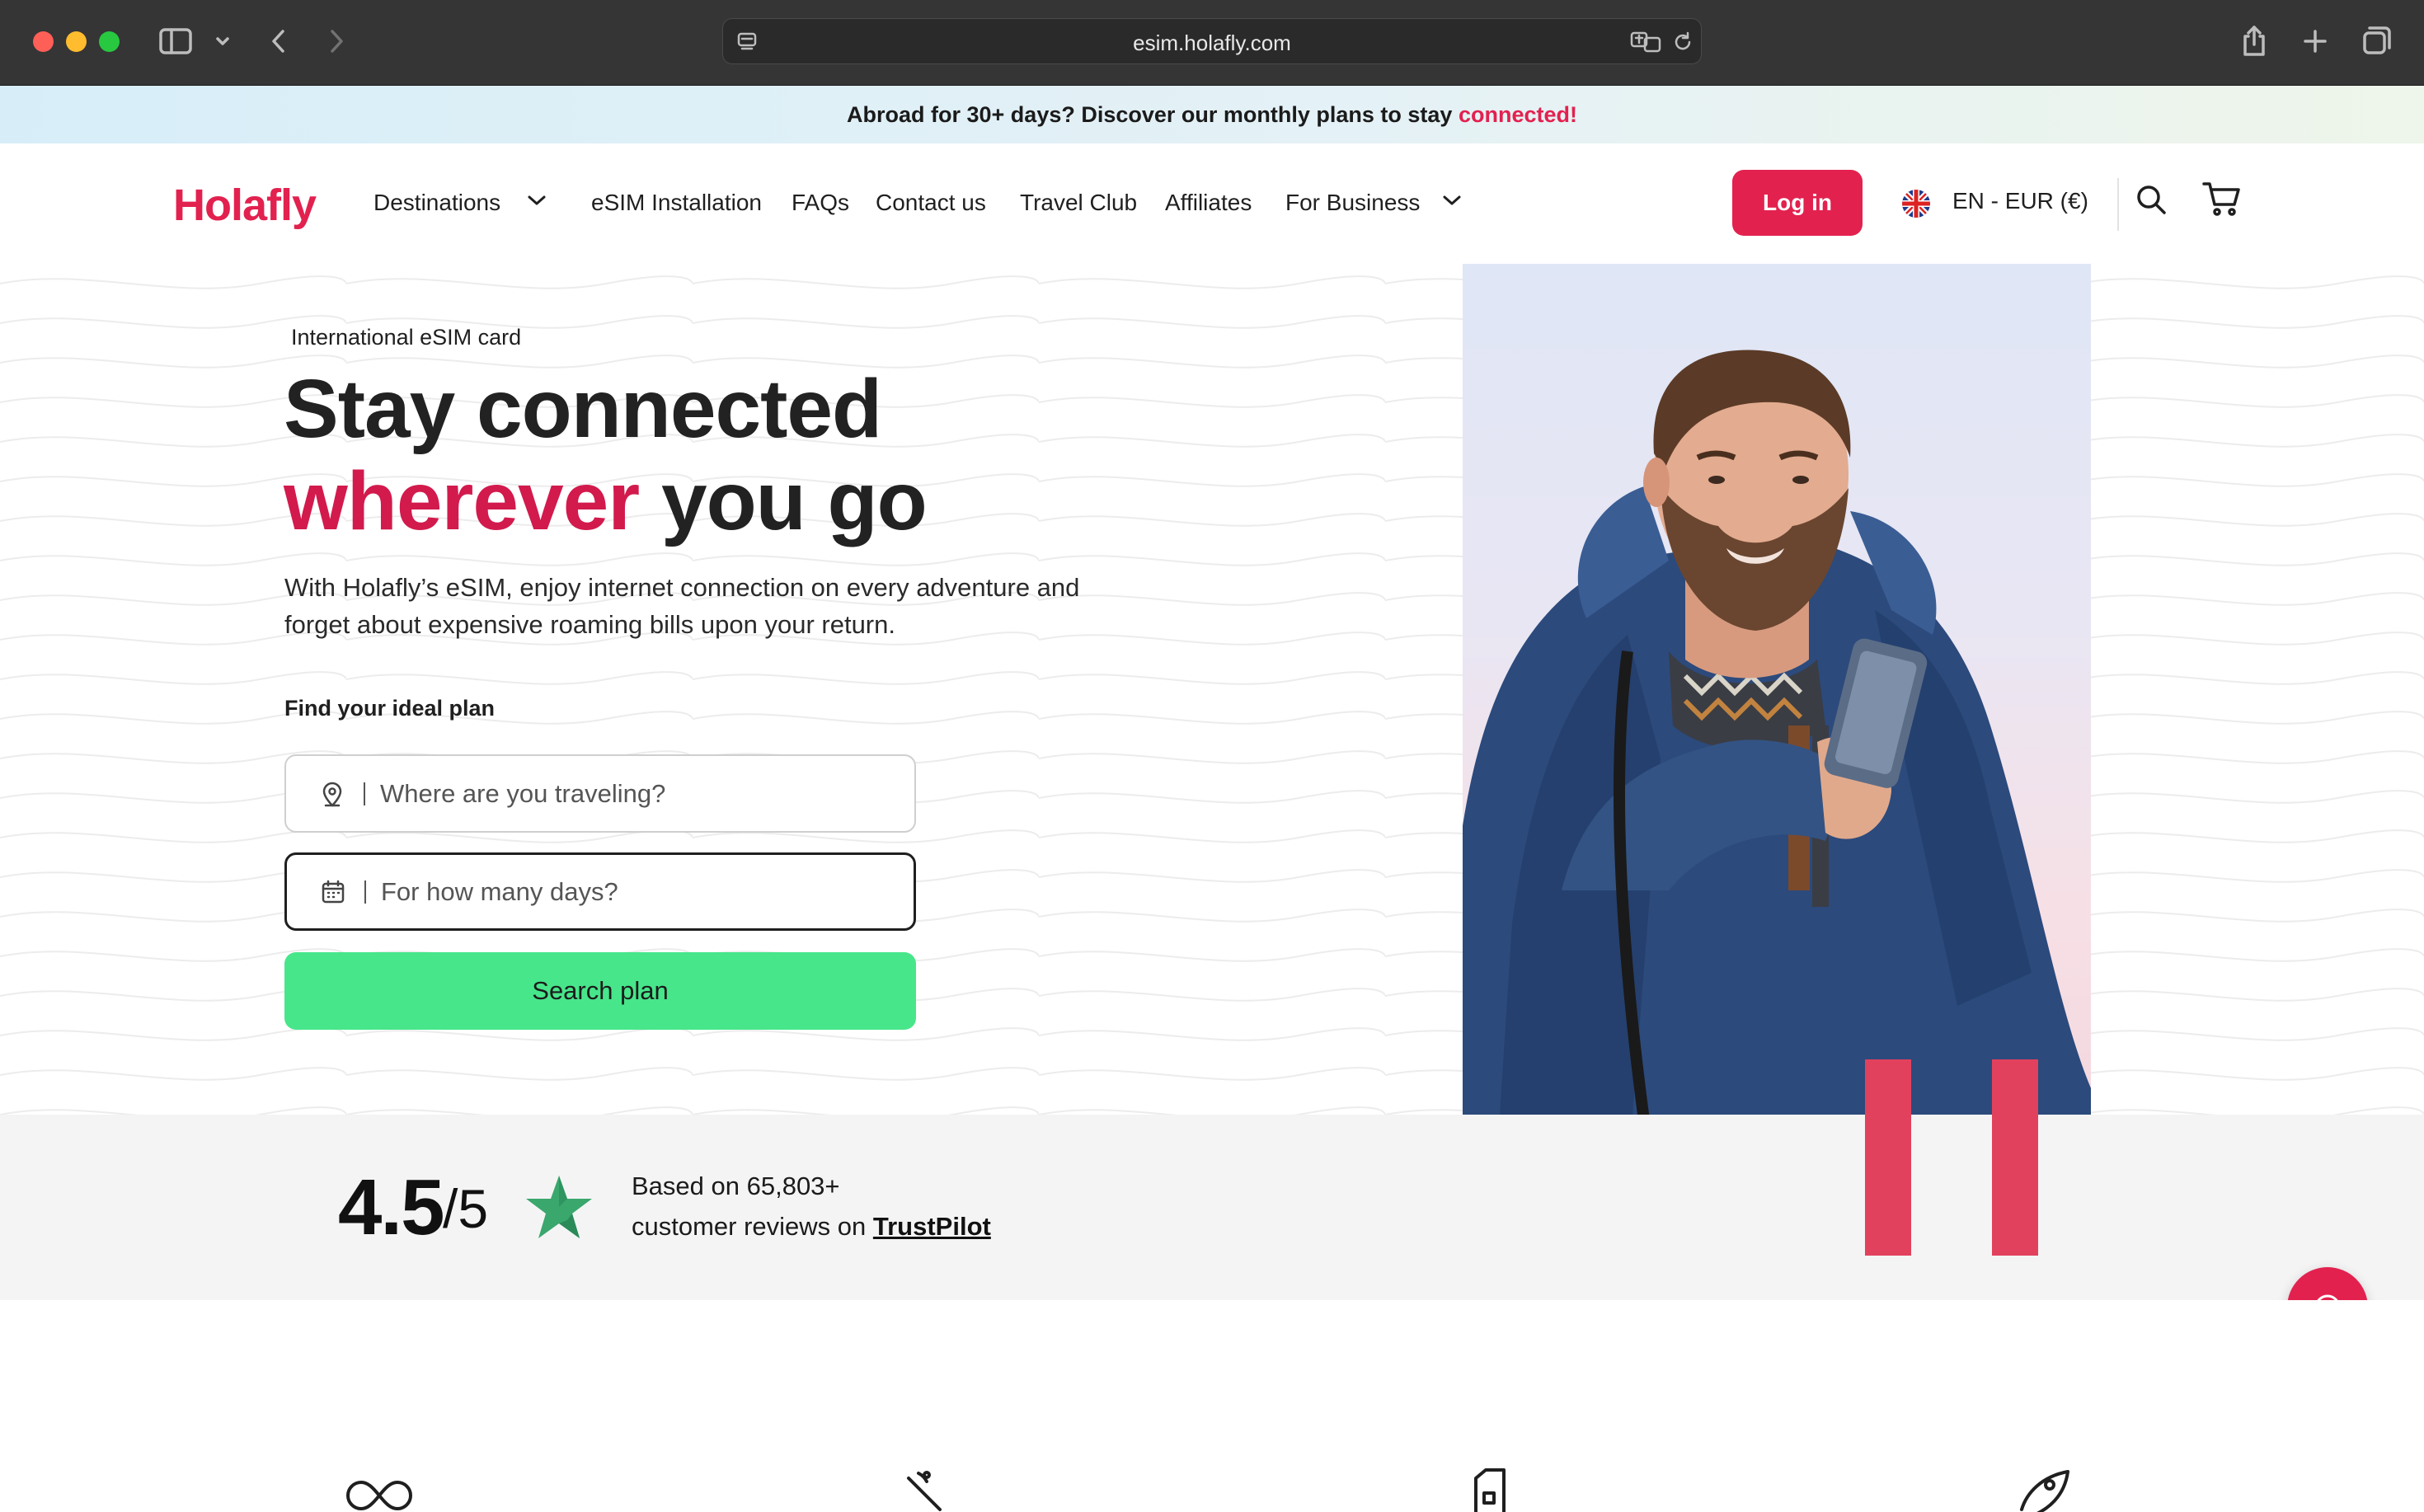 The width and height of the screenshot is (2424, 1512). I want to click on find-plan-label: Find your ideal plan, so click(390, 709).